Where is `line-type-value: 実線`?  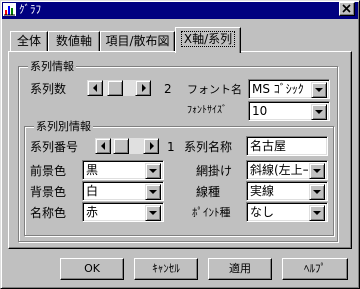
line-type-value: 実線 is located at coordinates (262, 191).